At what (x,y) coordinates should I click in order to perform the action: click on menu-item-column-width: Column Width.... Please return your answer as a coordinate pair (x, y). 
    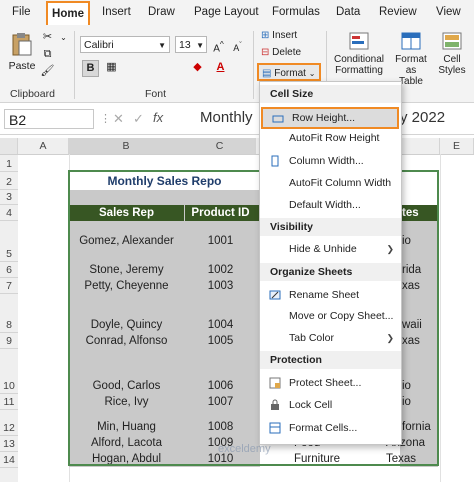
    Looking at the image, I should click on (330, 161).